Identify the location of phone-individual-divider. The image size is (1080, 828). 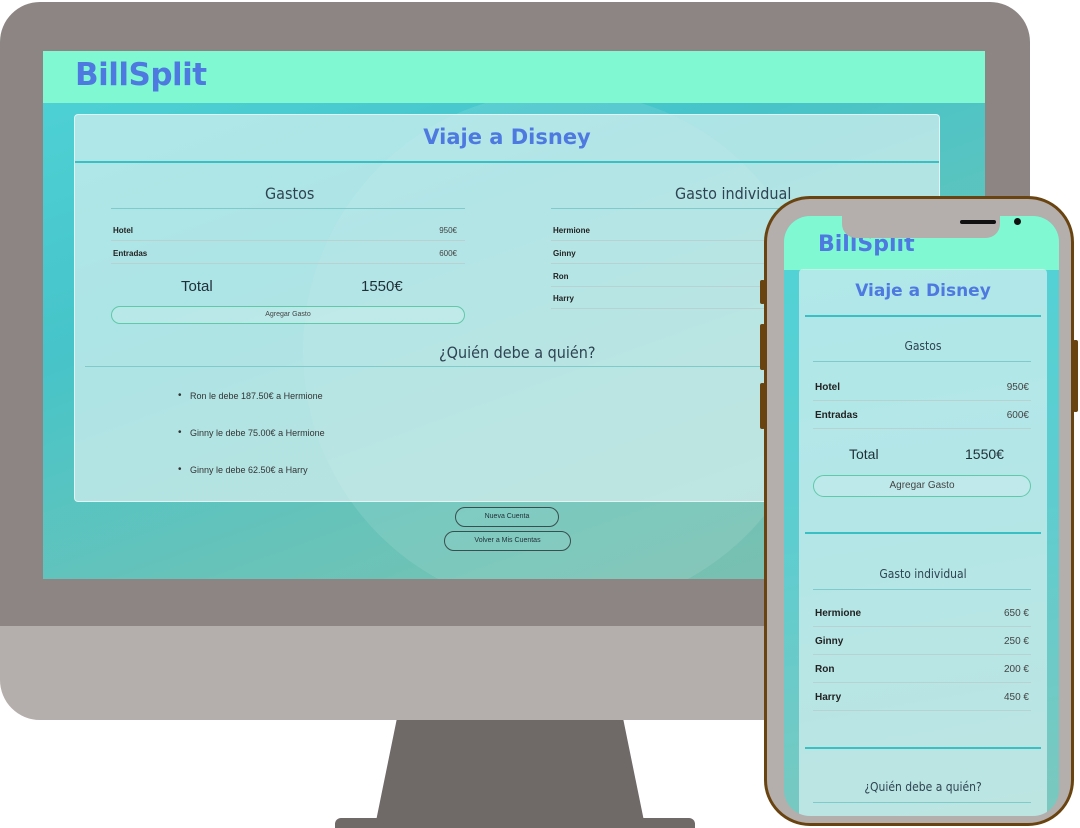
(922, 589).